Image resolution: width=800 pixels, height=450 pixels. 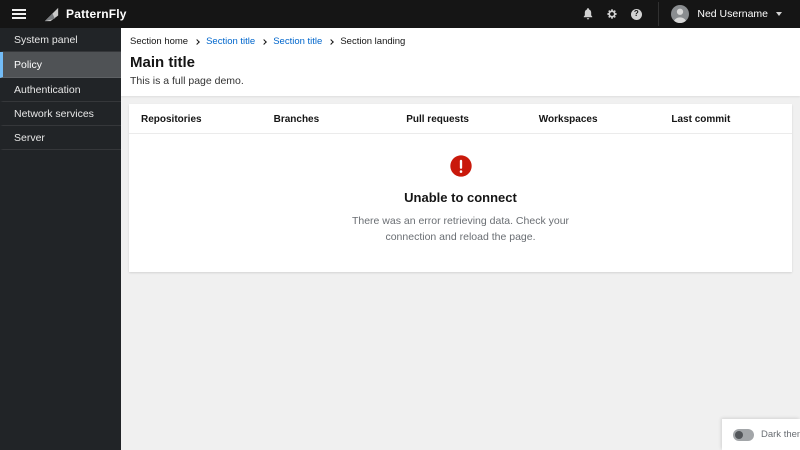 I want to click on notifications-button, so click(x=588, y=14).